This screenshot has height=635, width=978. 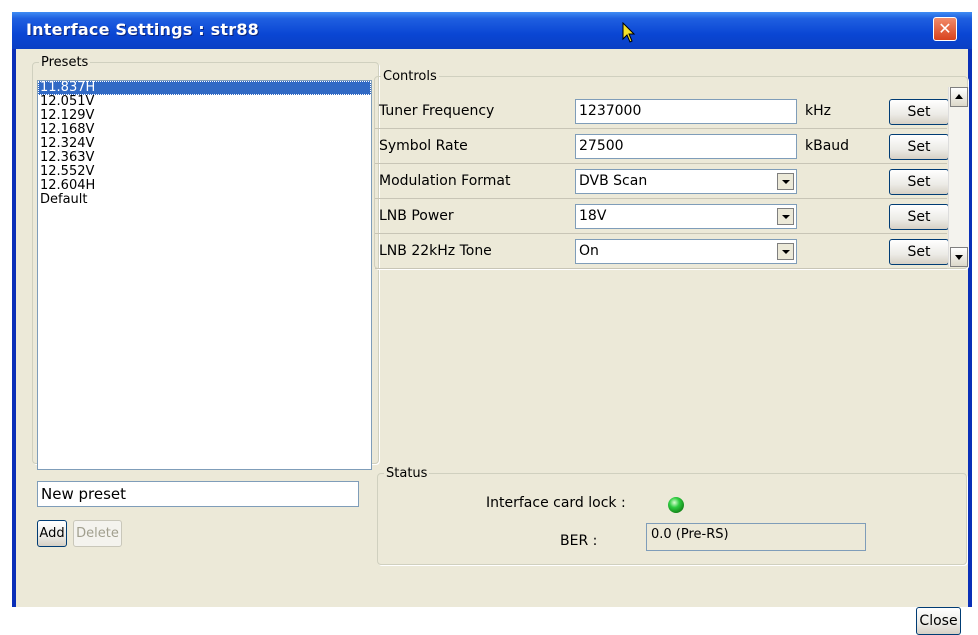 I want to click on preset-item: 12.604H, so click(x=204, y=186).